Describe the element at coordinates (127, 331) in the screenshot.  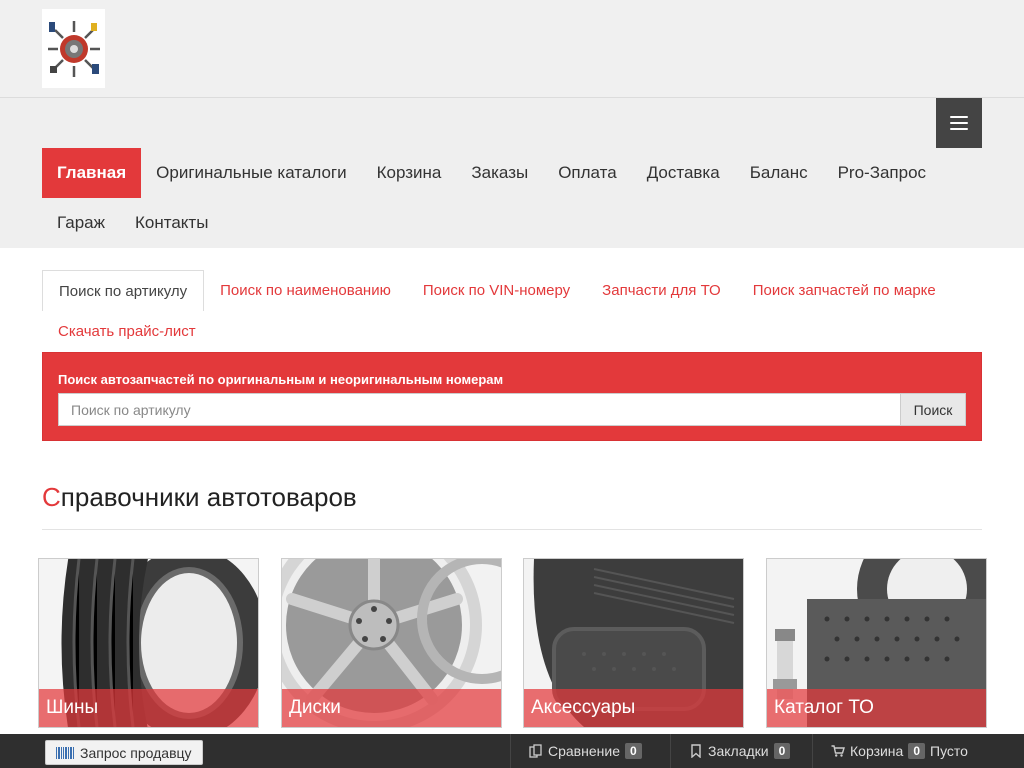
I see `tab-download-price-list: Скачать прайс-лист` at that location.